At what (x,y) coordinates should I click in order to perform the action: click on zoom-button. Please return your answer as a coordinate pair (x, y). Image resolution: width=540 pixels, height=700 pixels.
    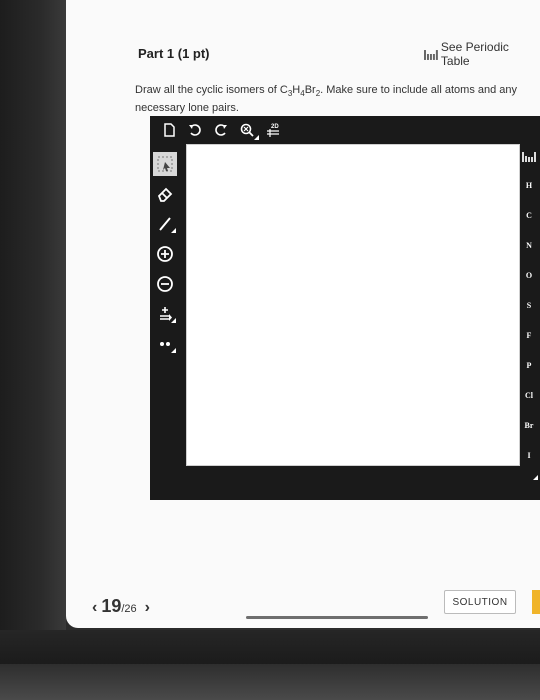
    Looking at the image, I should click on (247, 130).